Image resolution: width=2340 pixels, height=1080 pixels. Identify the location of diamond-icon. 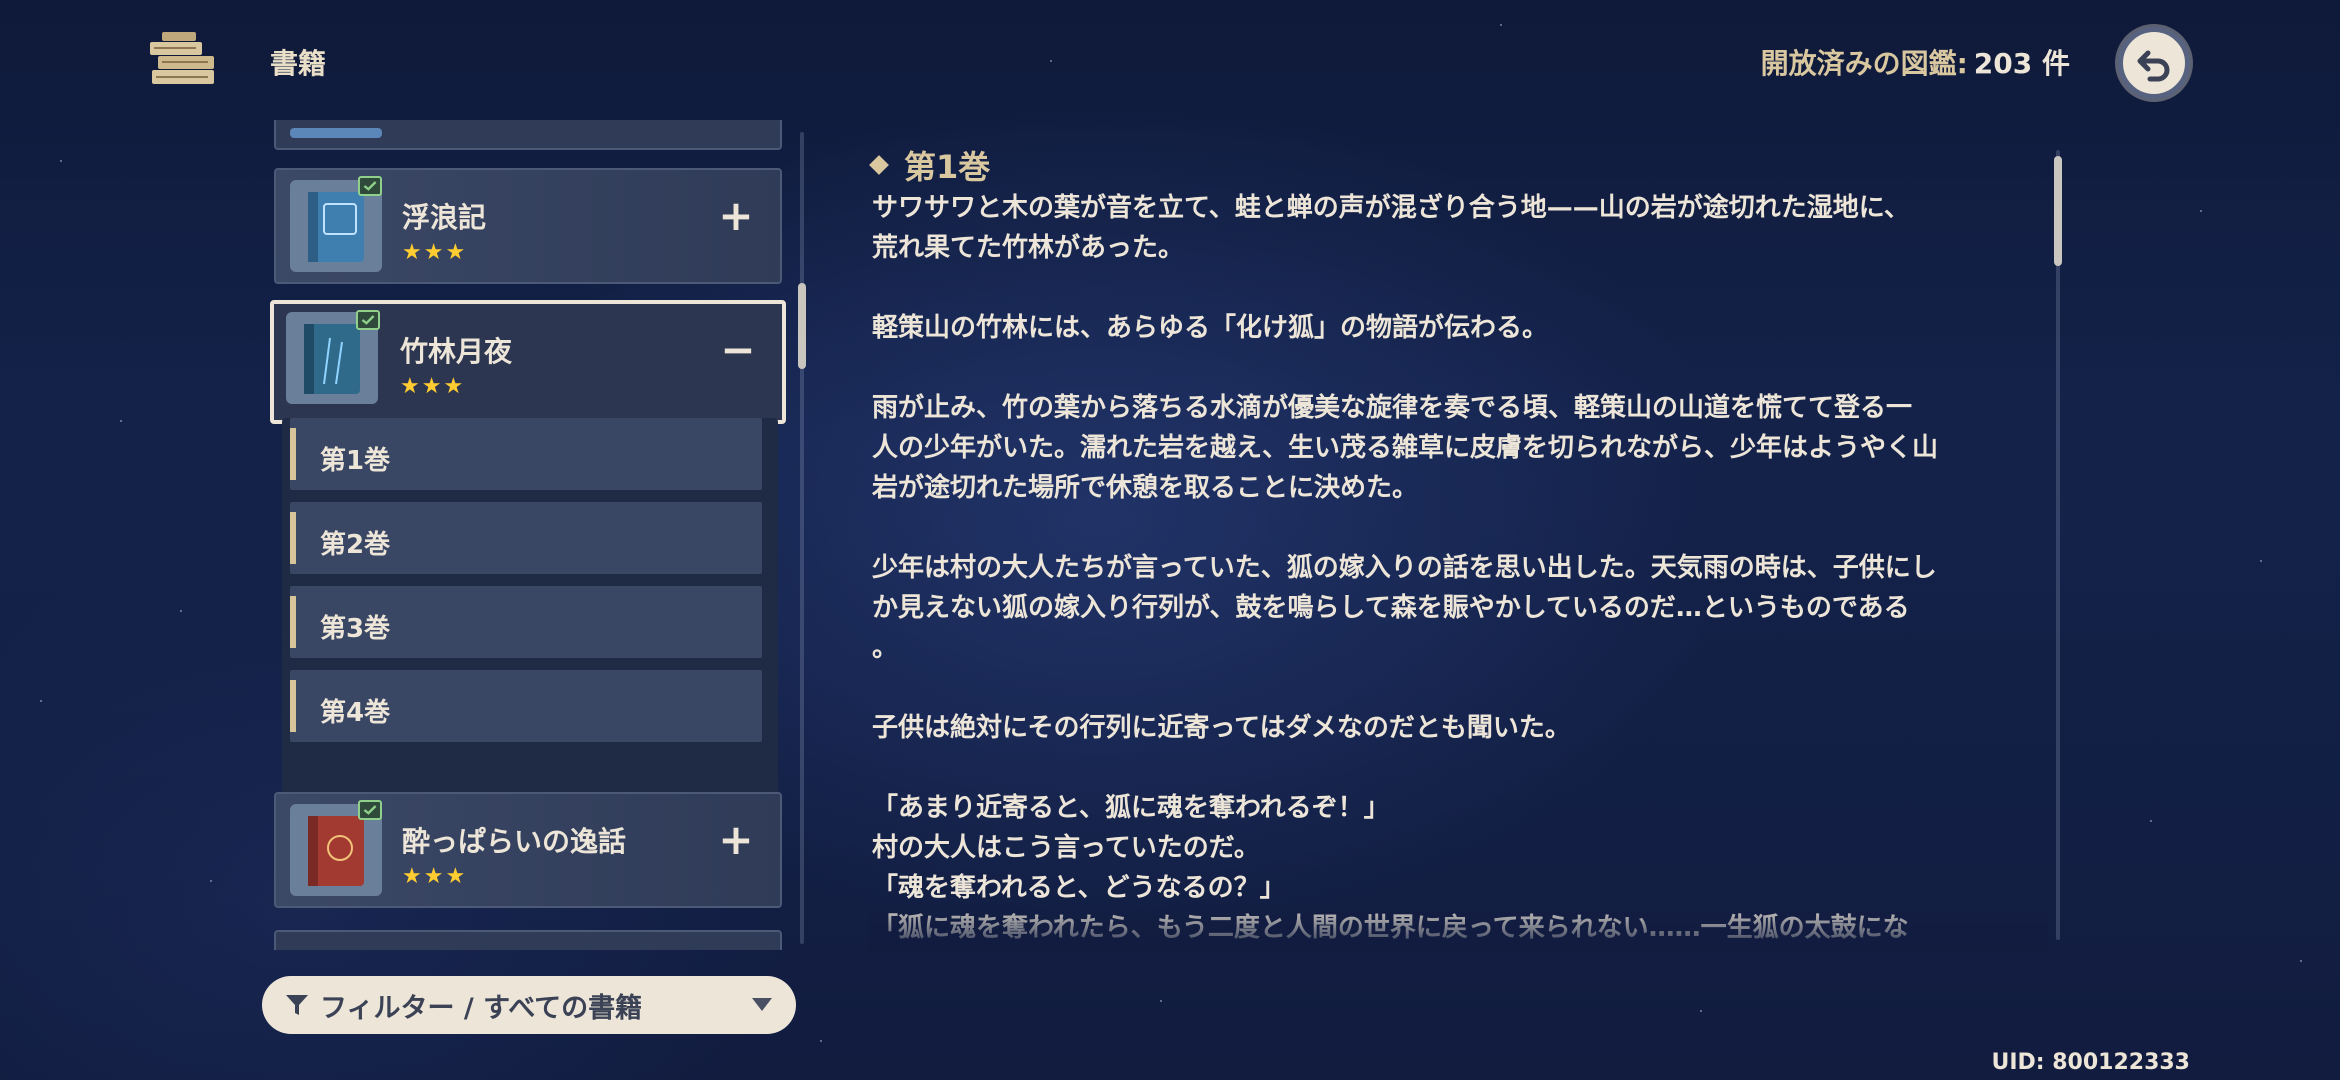
(879, 165).